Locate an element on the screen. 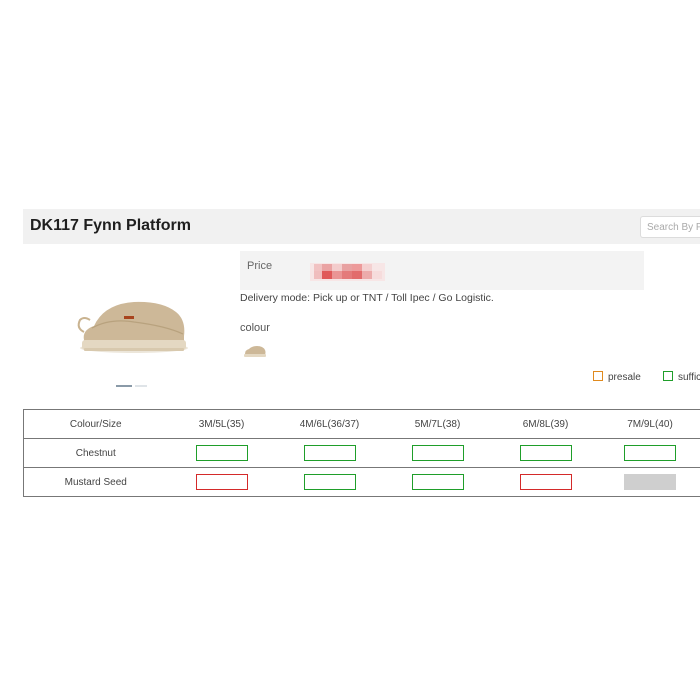  price-box: Price is located at coordinates (442, 270).